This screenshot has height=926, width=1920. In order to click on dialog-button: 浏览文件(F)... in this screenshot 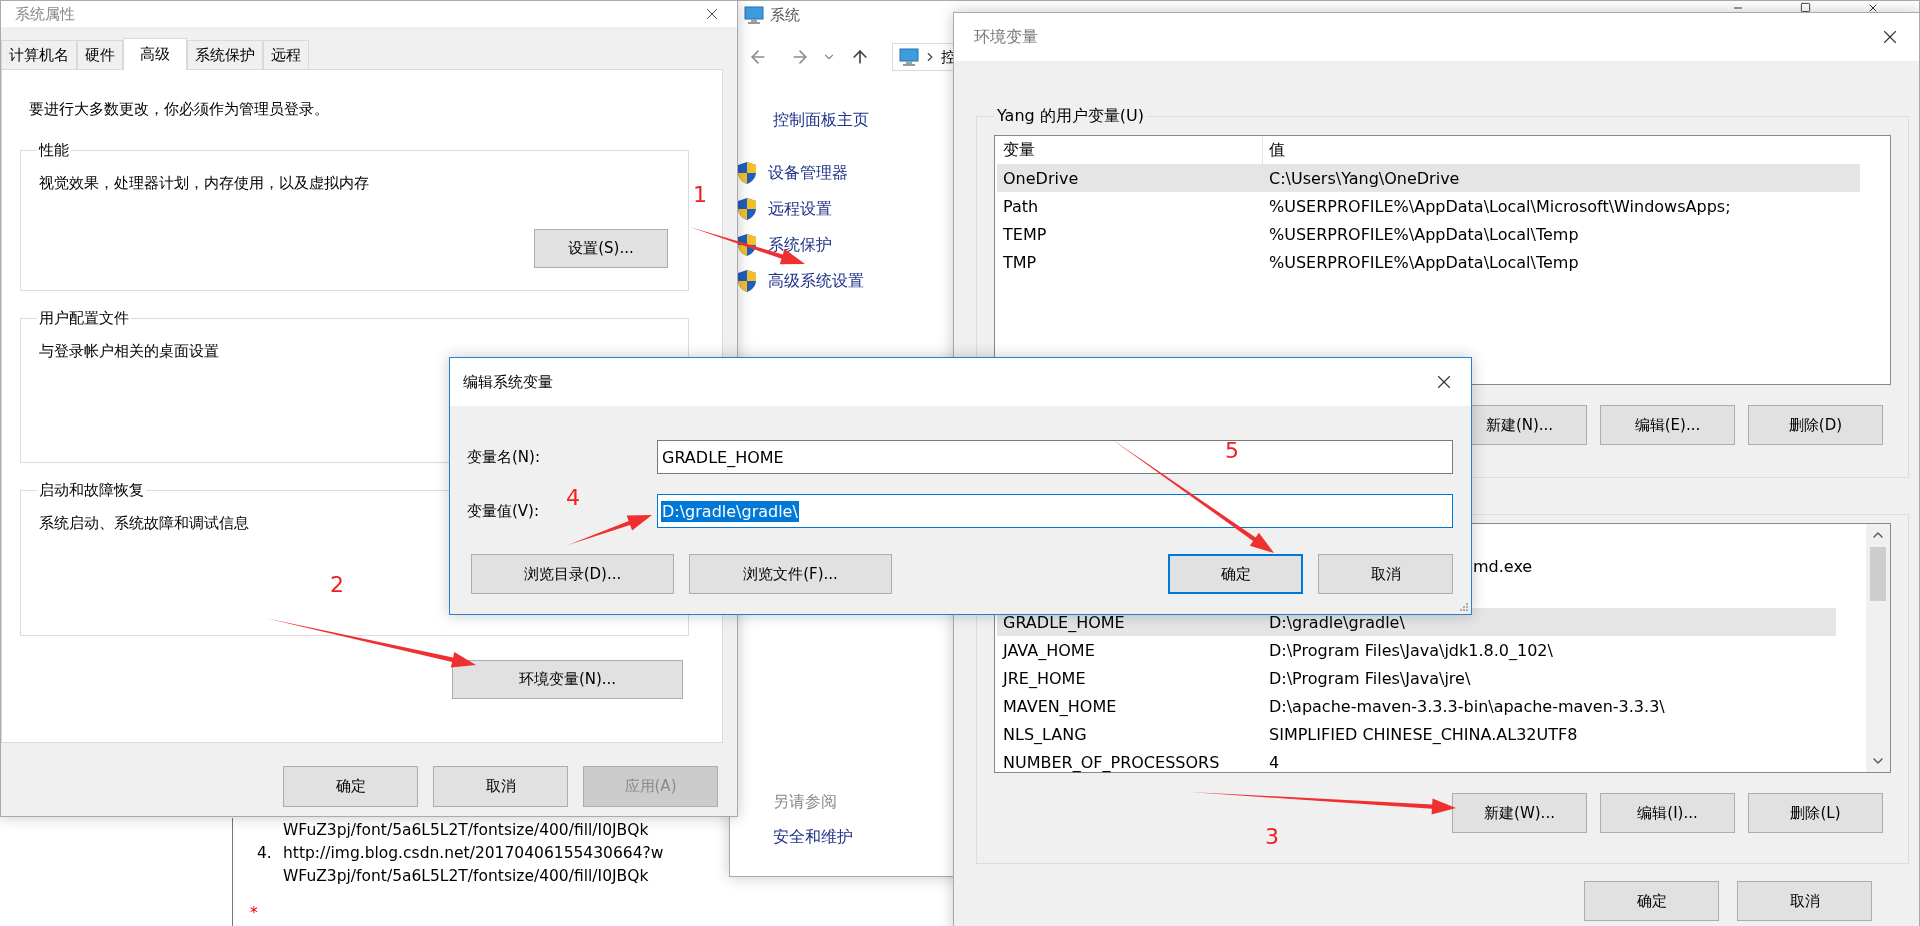, I will do `click(790, 574)`.